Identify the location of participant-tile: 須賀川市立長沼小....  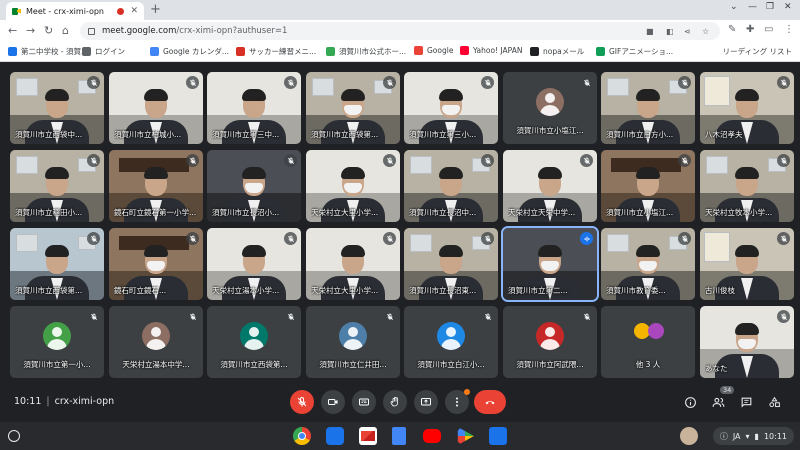
(254, 186).